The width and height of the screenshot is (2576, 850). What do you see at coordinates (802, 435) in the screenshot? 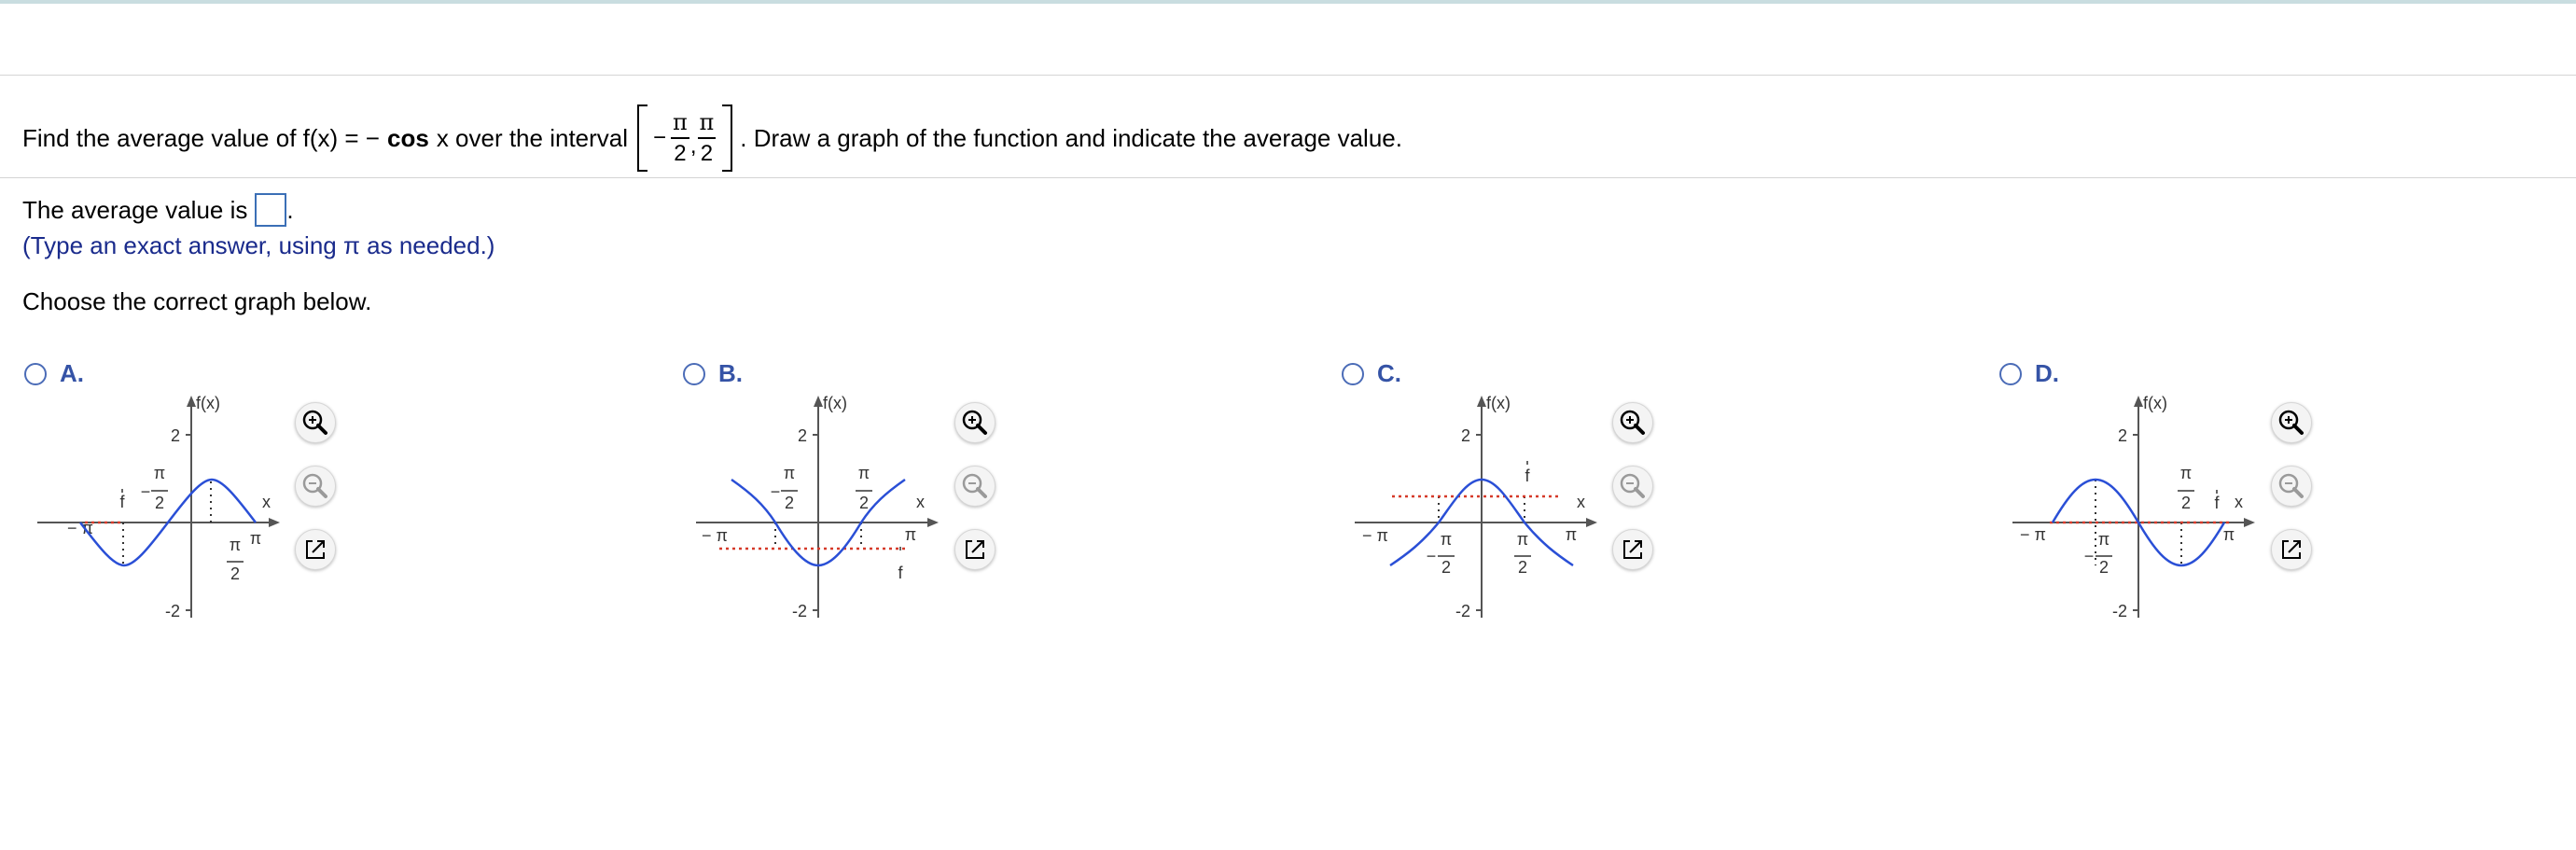
I see `graph-b-y-max: 2` at bounding box center [802, 435].